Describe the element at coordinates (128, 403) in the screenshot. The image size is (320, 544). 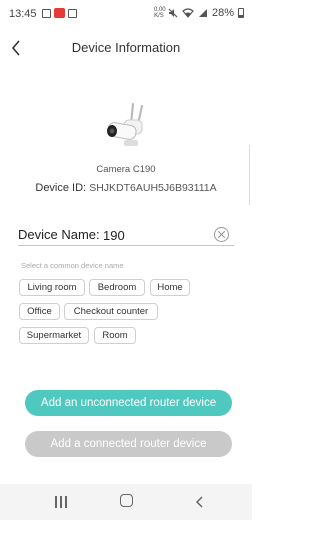
I see `add-unconnected-router-device-button: Add an unconnected router device` at that location.